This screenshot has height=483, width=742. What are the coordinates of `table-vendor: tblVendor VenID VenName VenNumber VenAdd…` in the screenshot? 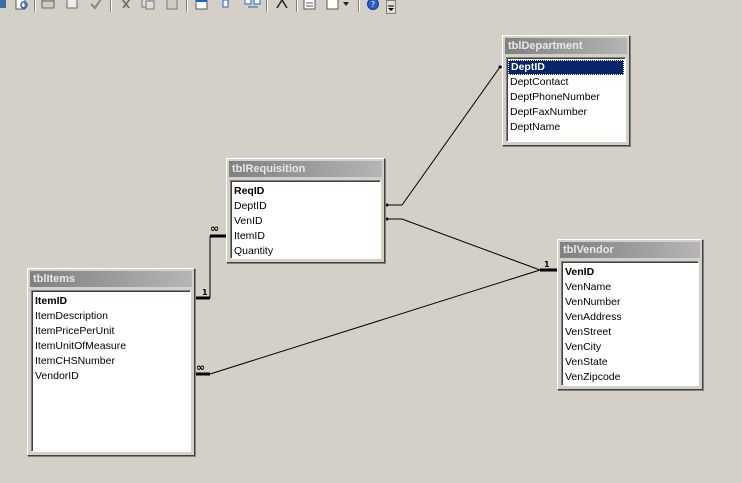 It's located at (630, 314).